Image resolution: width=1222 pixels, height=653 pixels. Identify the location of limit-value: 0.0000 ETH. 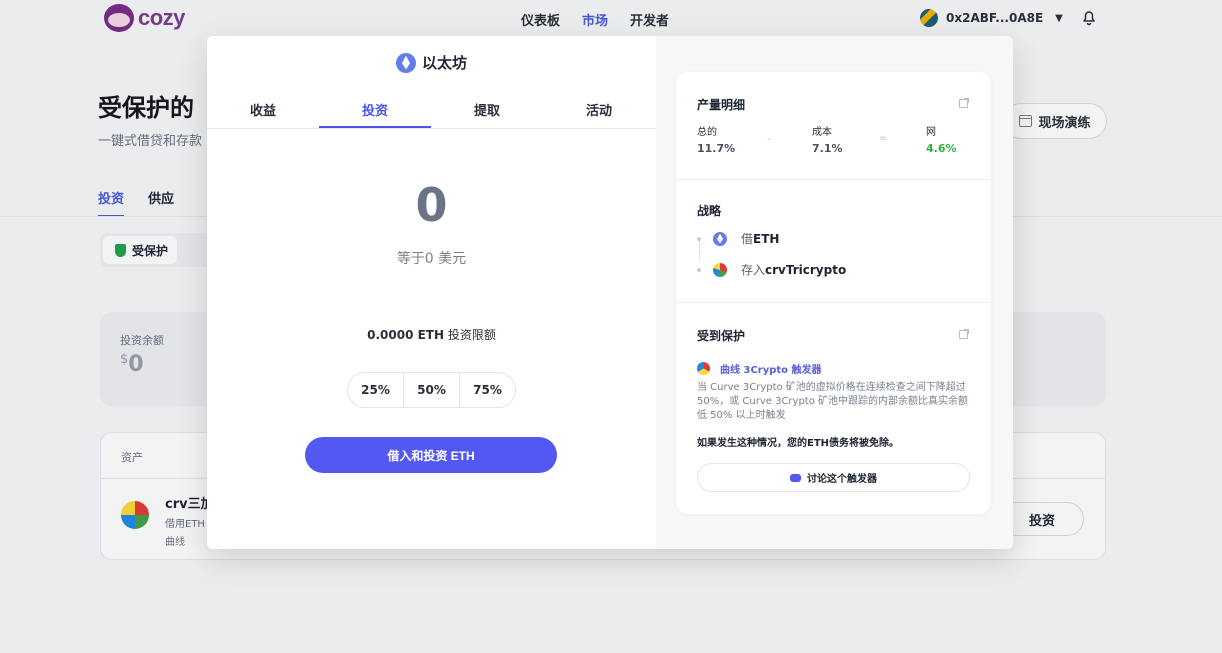
(406, 335).